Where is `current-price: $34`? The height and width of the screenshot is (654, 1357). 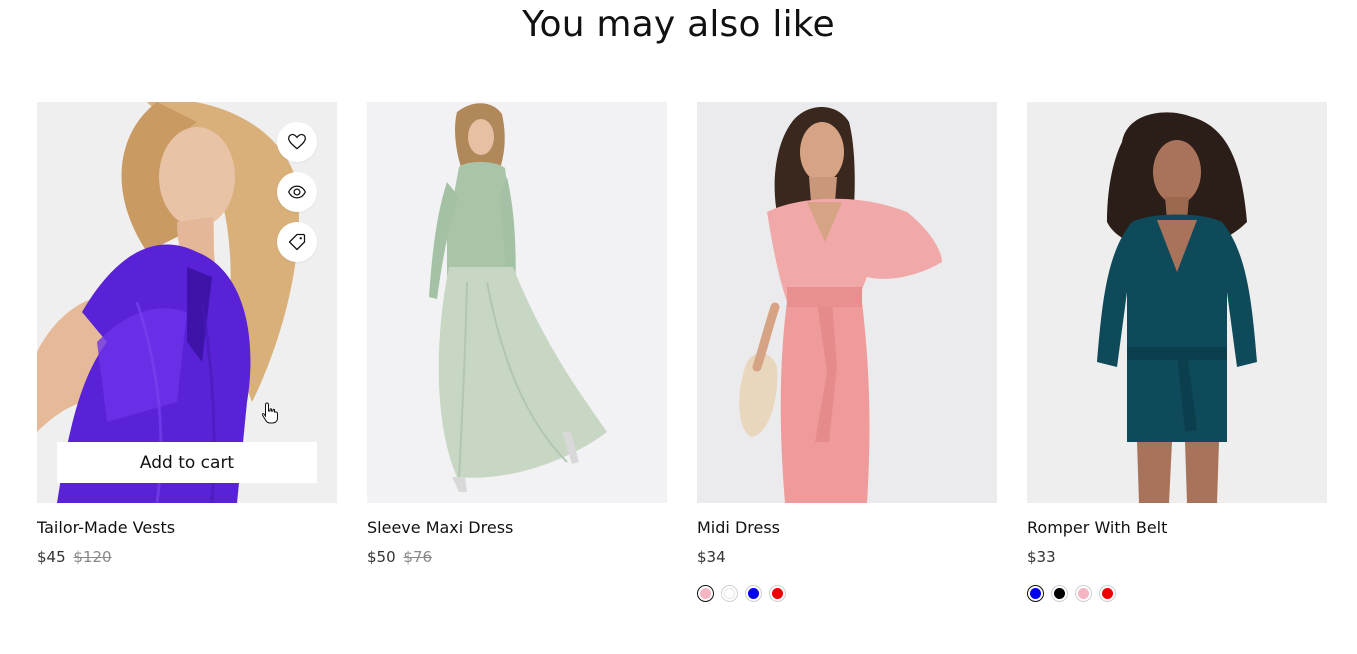 current-price: $34 is located at coordinates (711, 557).